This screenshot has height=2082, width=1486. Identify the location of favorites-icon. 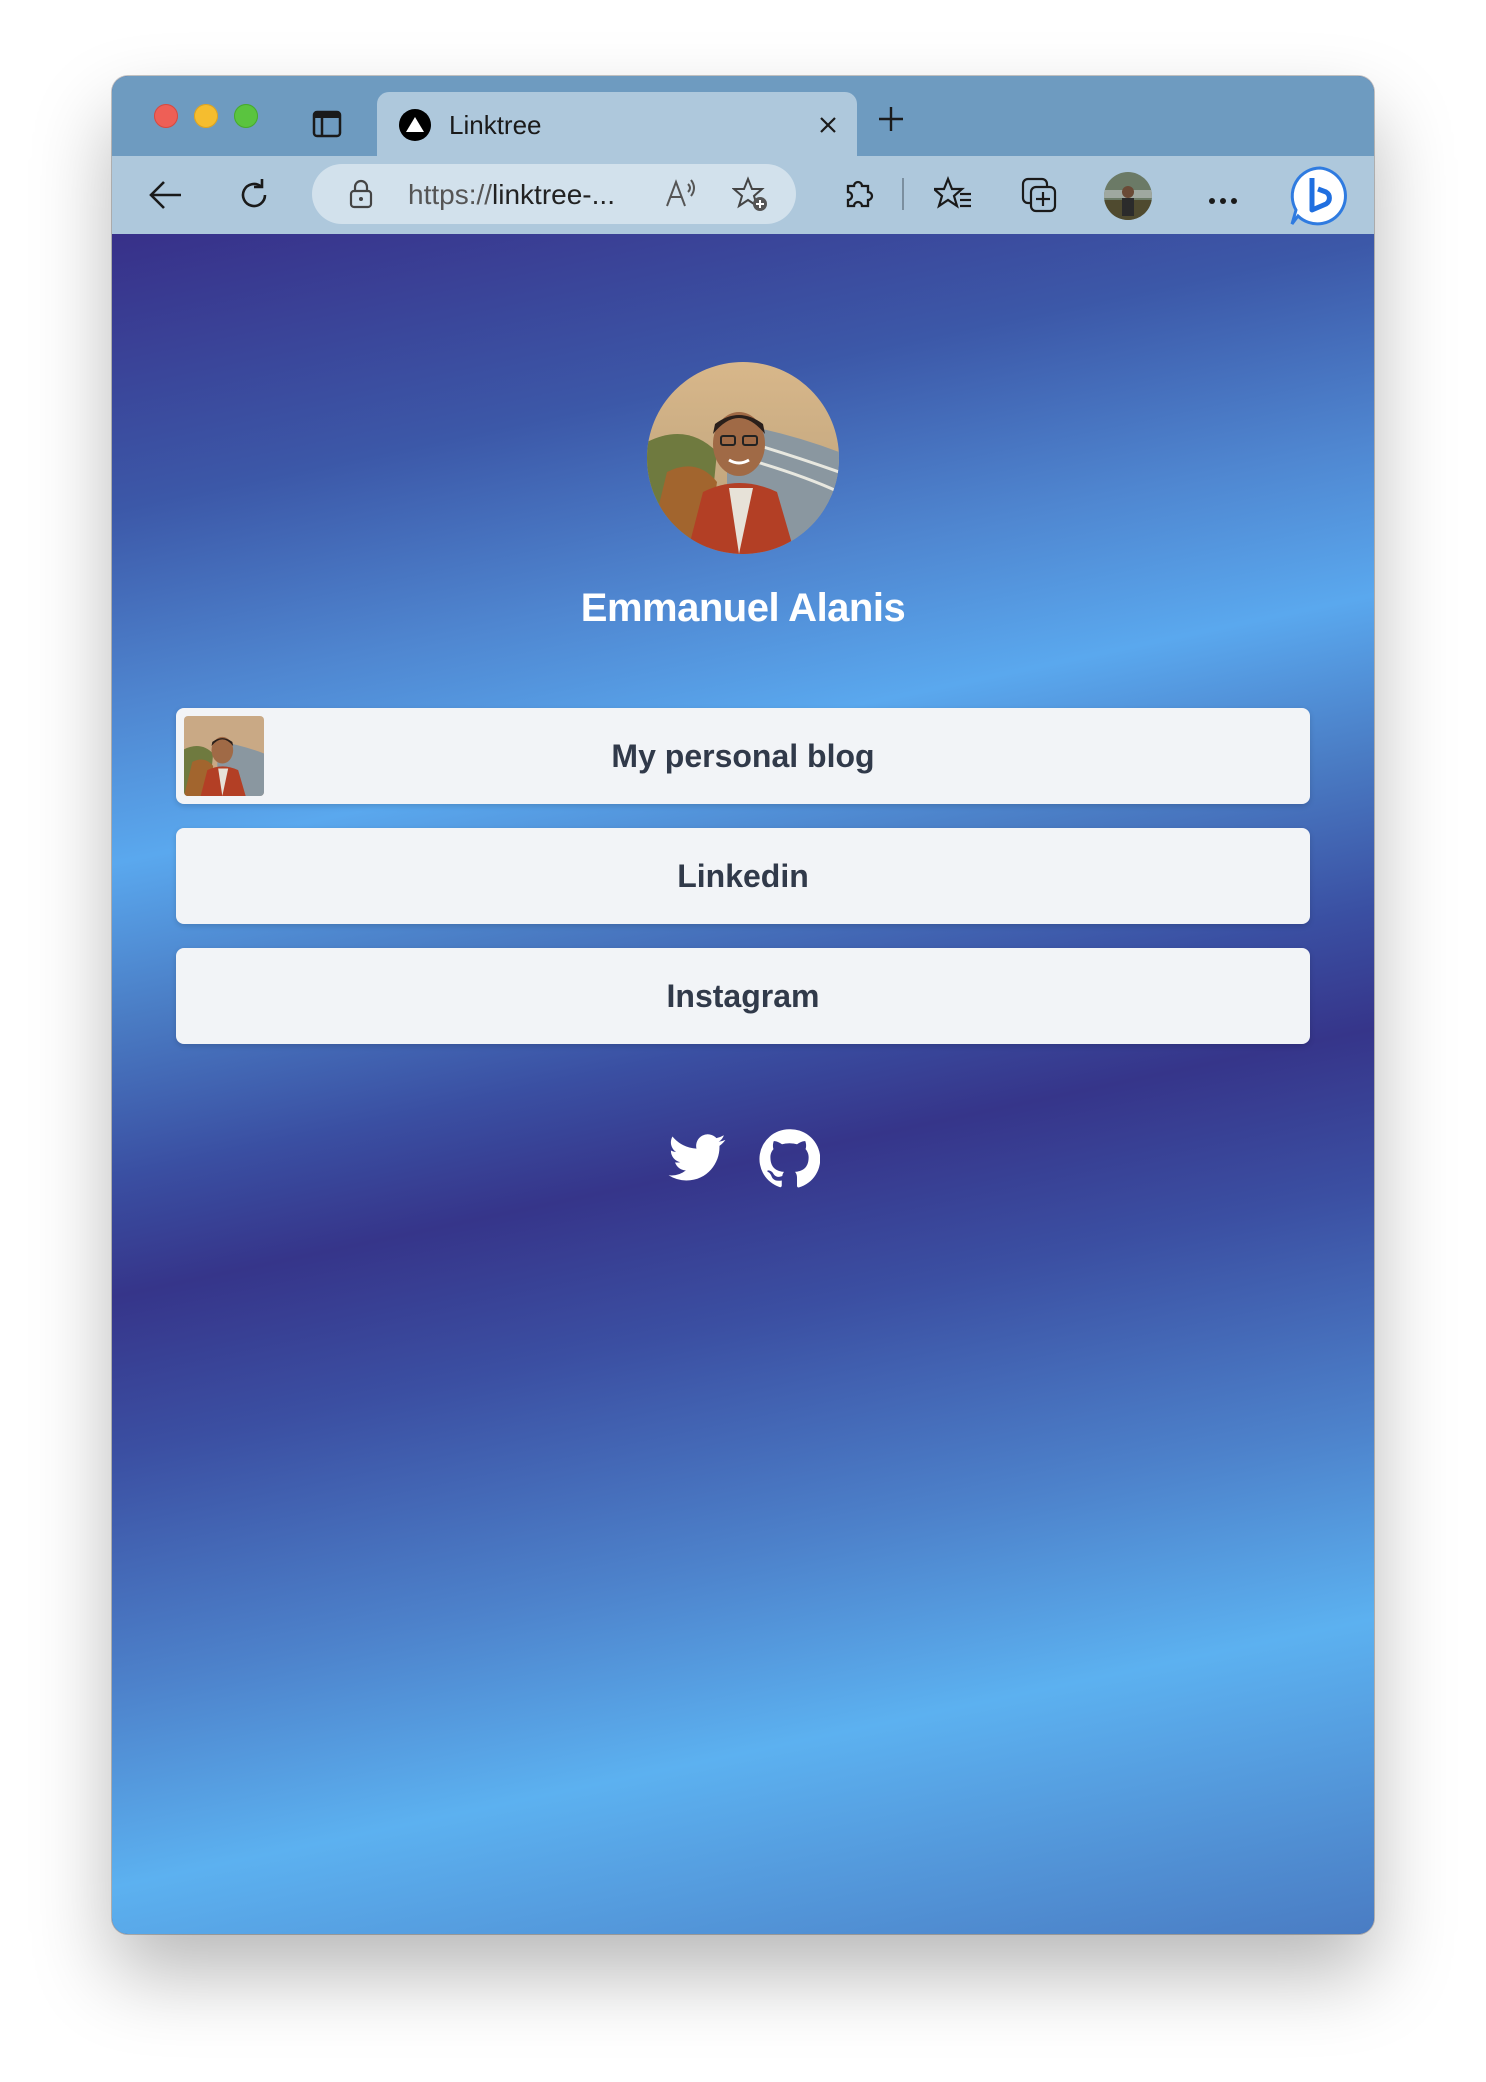
(951, 196).